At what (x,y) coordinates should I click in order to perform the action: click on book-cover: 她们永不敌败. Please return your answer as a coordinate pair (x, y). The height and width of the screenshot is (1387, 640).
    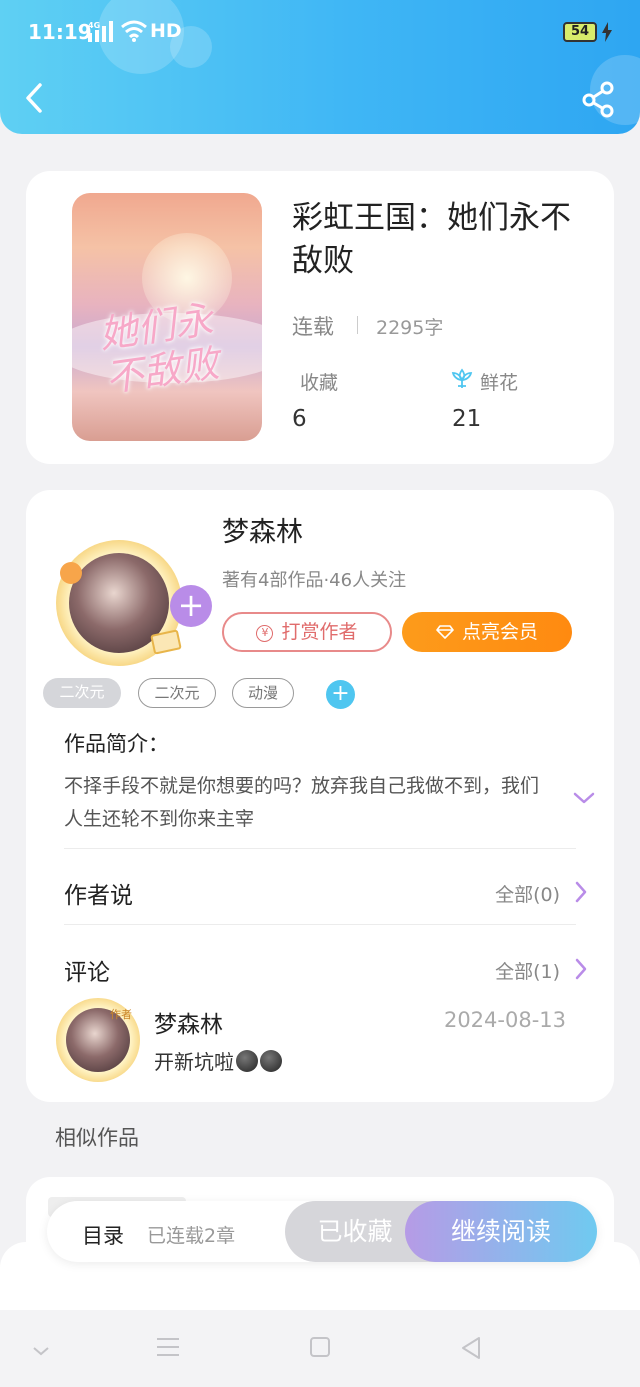
    Looking at the image, I should click on (167, 317).